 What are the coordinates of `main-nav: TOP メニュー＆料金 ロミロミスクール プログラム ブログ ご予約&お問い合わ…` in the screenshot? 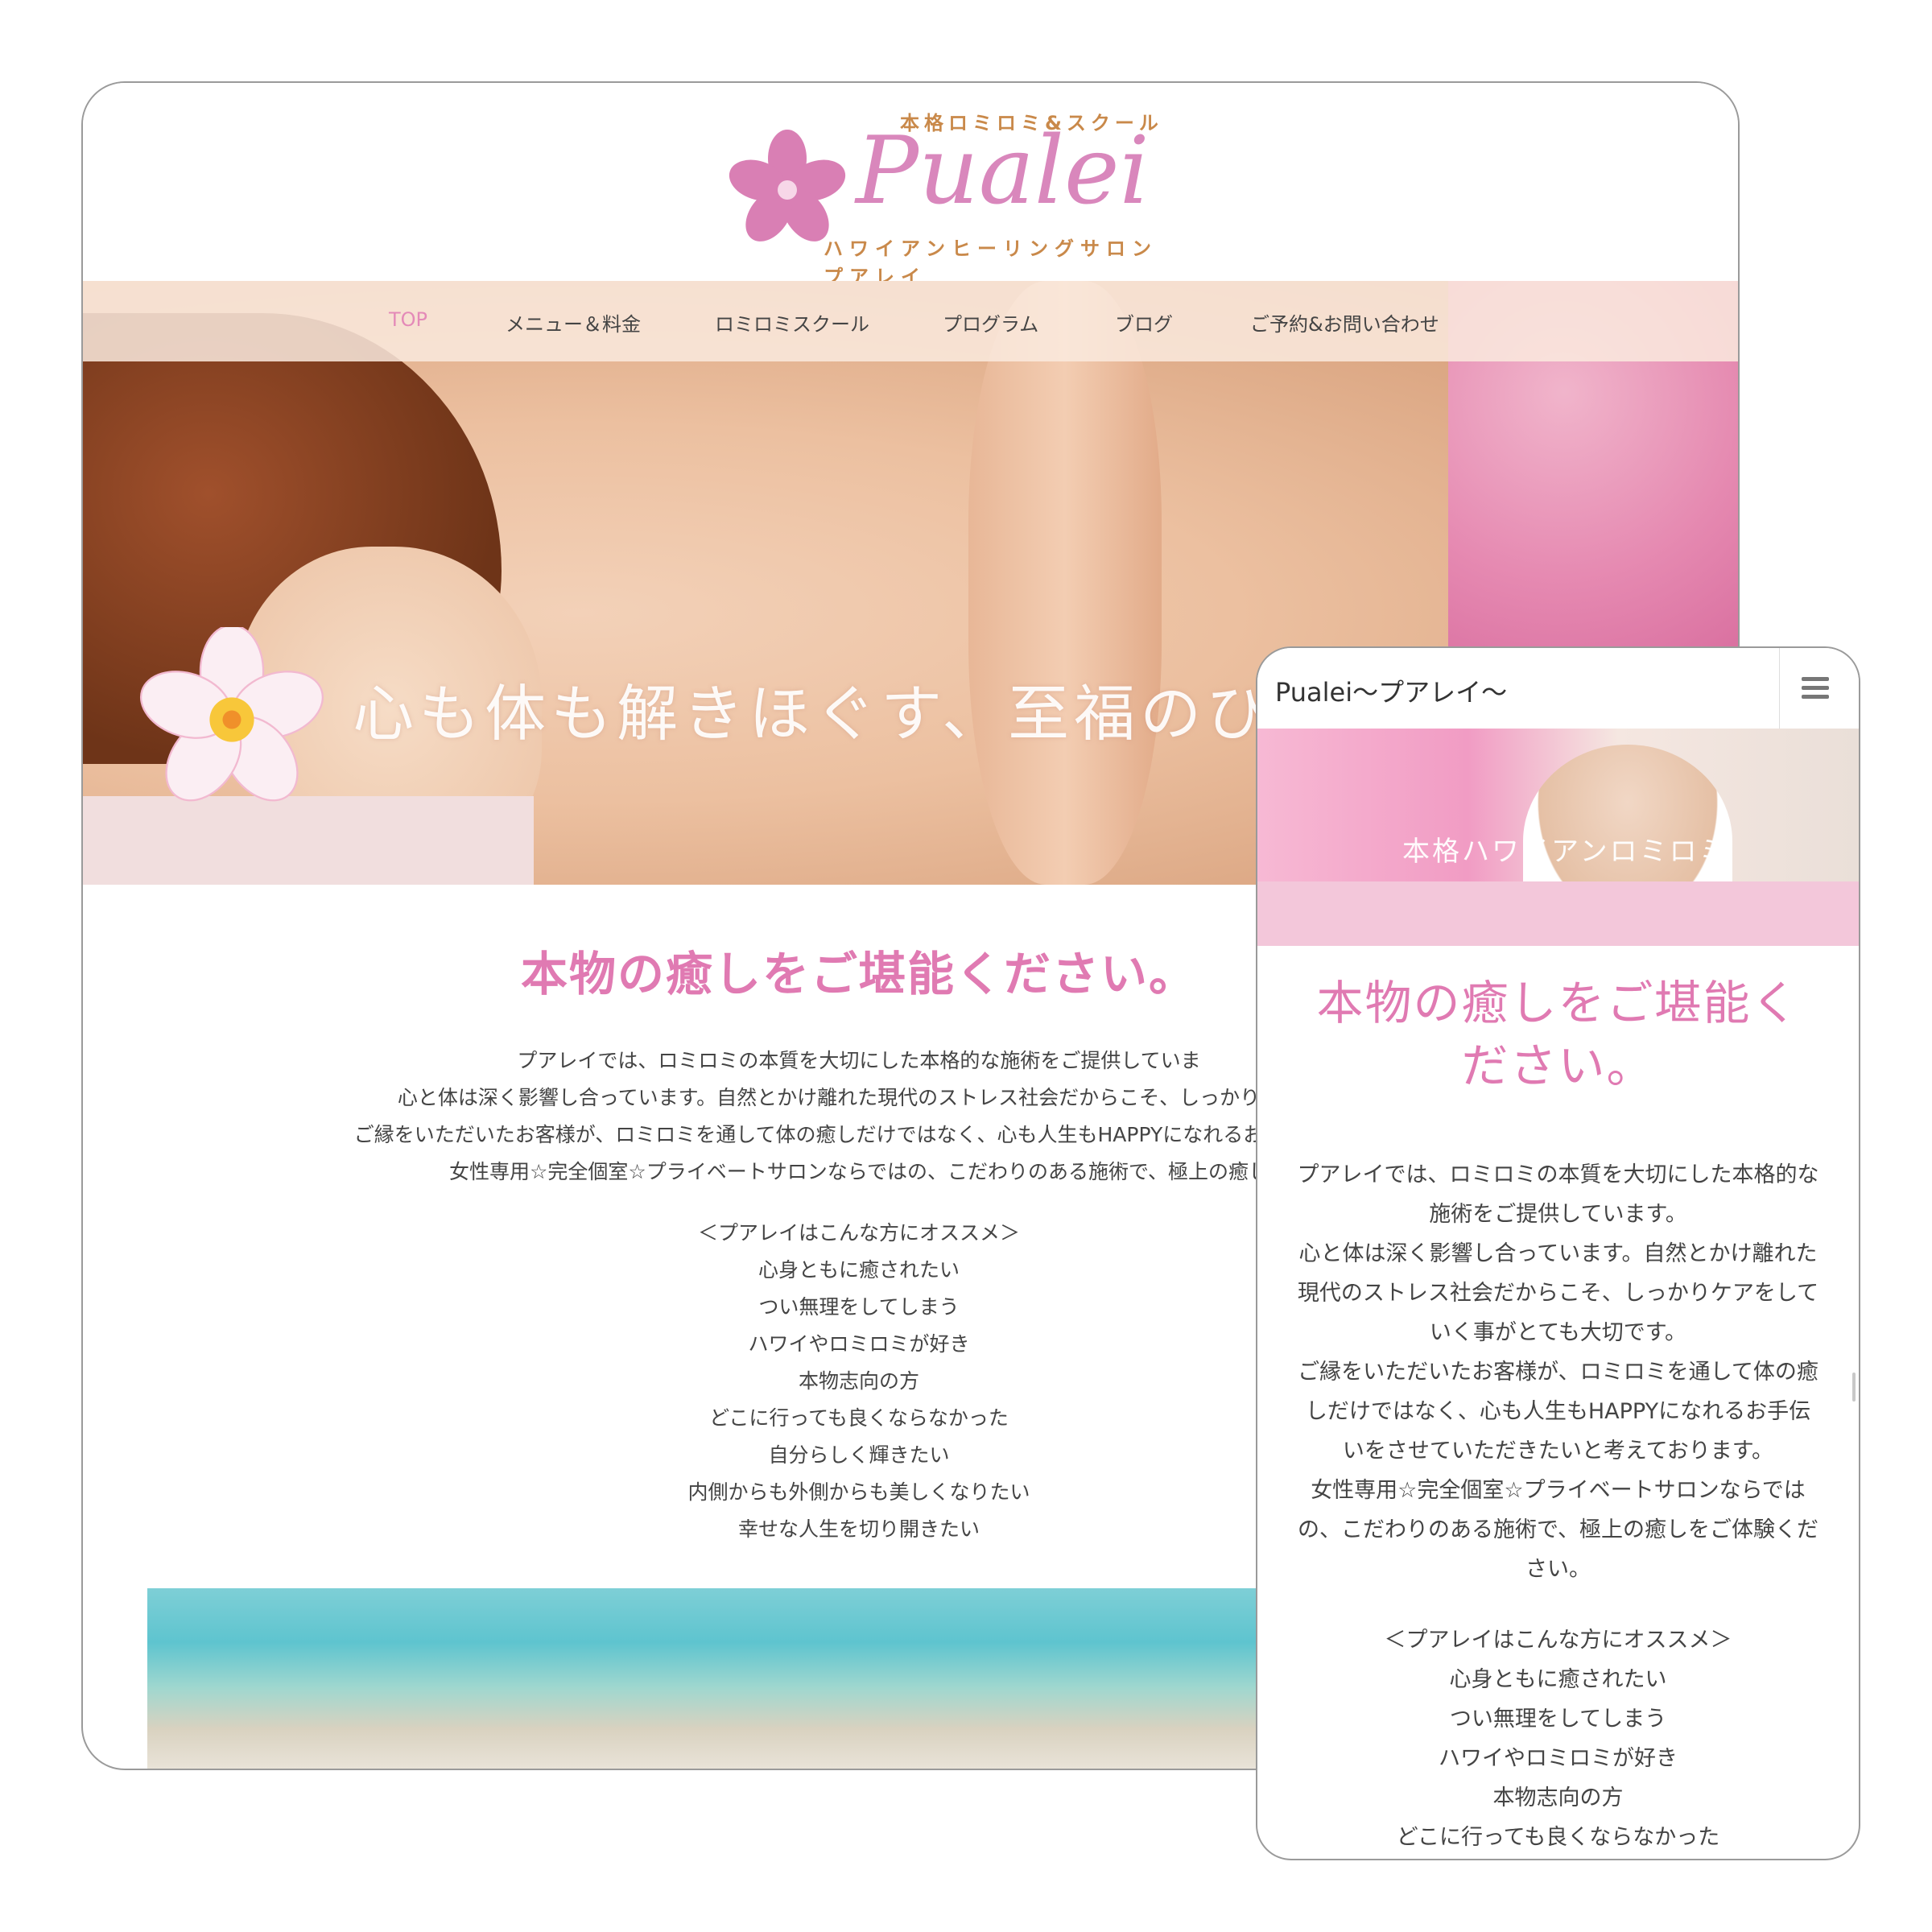 It's located at (910, 321).